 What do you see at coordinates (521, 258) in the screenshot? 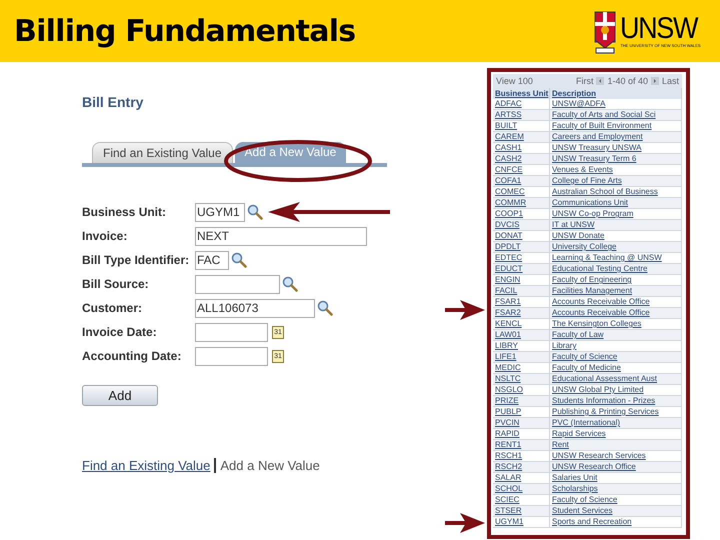
I see `table-cell-link: EDTEC` at bounding box center [521, 258].